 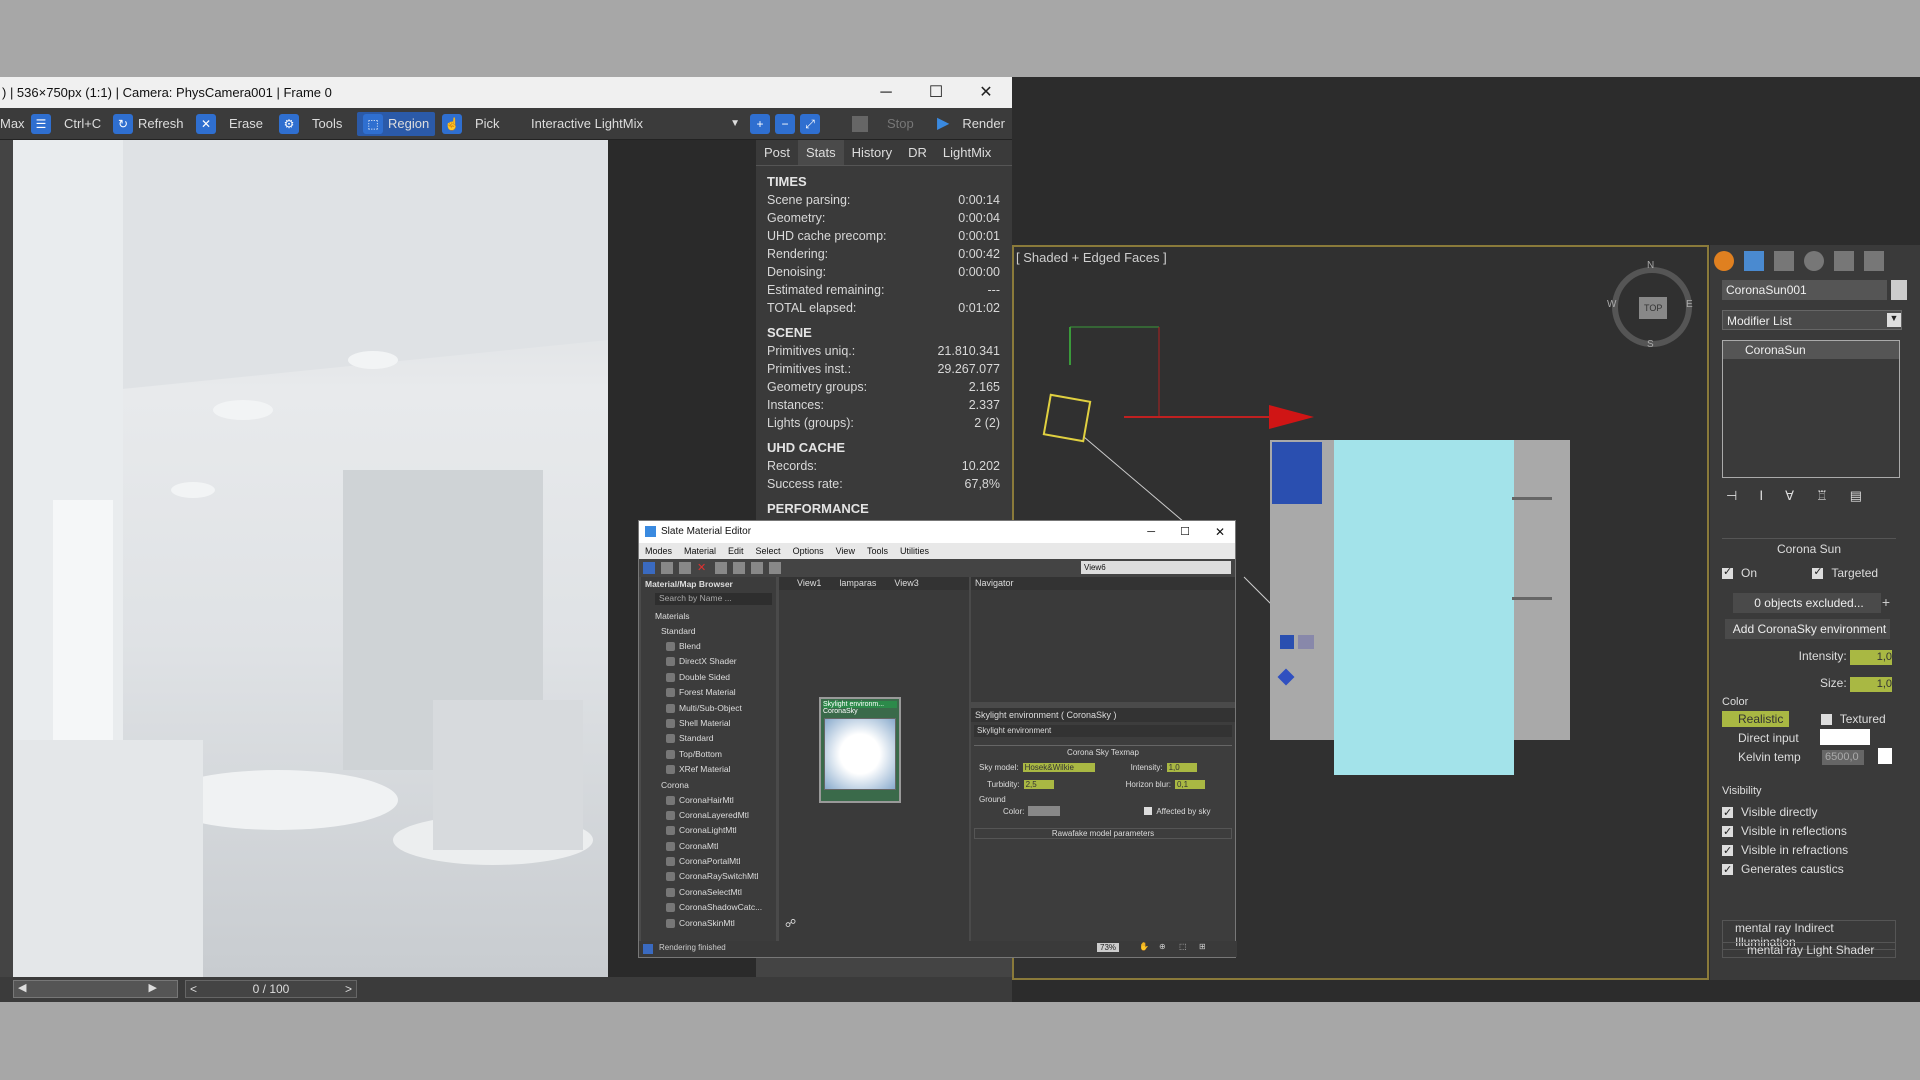 I want to click on ground-color-swatch, so click(x=1044, y=811).